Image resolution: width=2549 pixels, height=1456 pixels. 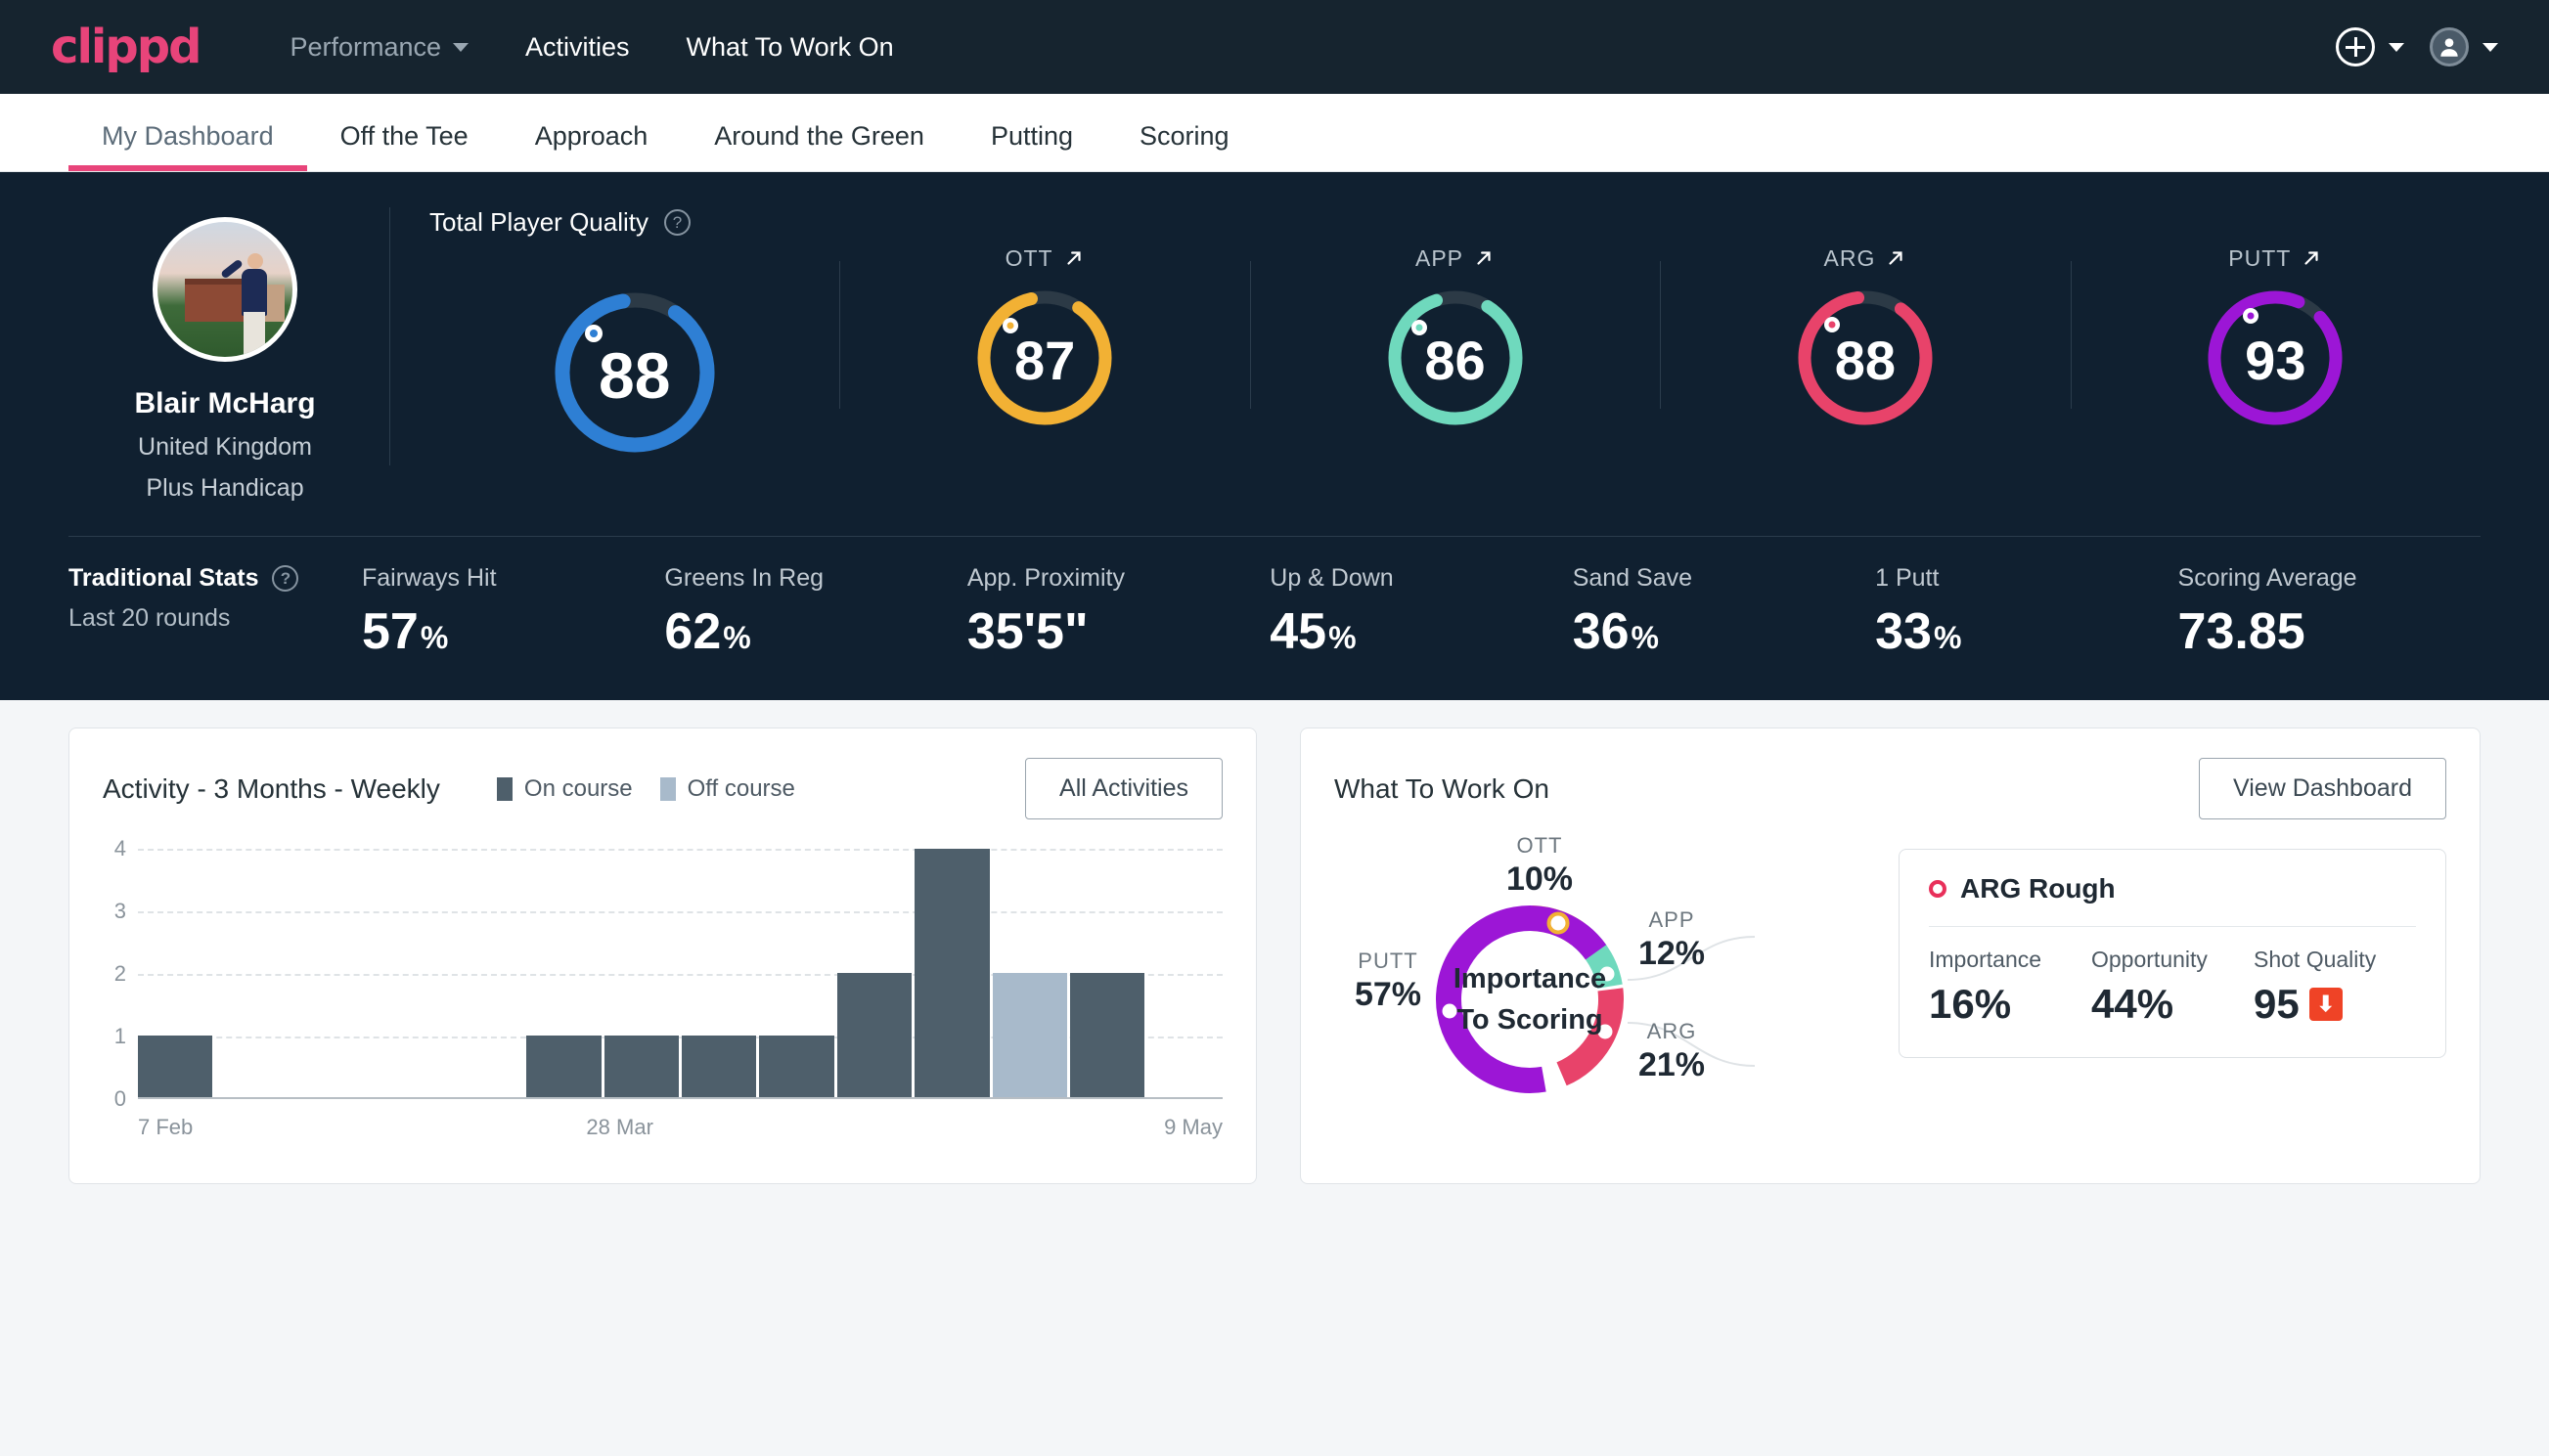 What do you see at coordinates (1672, 1051) in the screenshot?
I see `donut-label-arg: ARG 21%` at bounding box center [1672, 1051].